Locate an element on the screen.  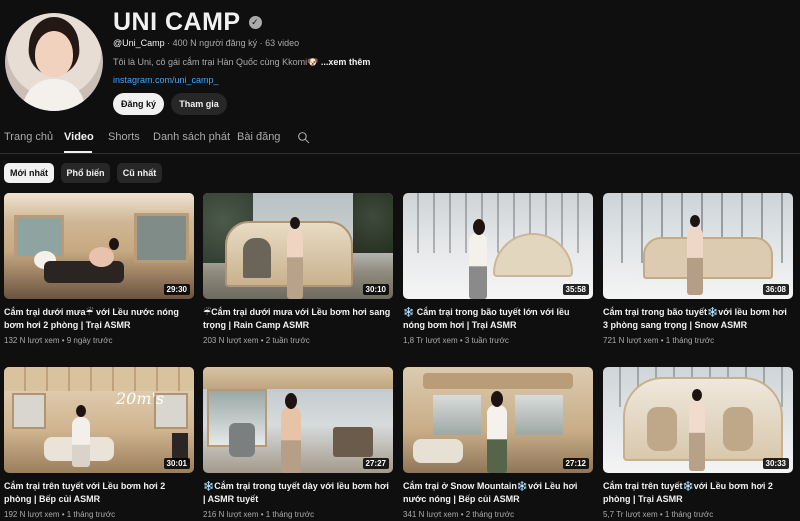
tab-posts: Bài đăng is located at coordinates (258, 137).